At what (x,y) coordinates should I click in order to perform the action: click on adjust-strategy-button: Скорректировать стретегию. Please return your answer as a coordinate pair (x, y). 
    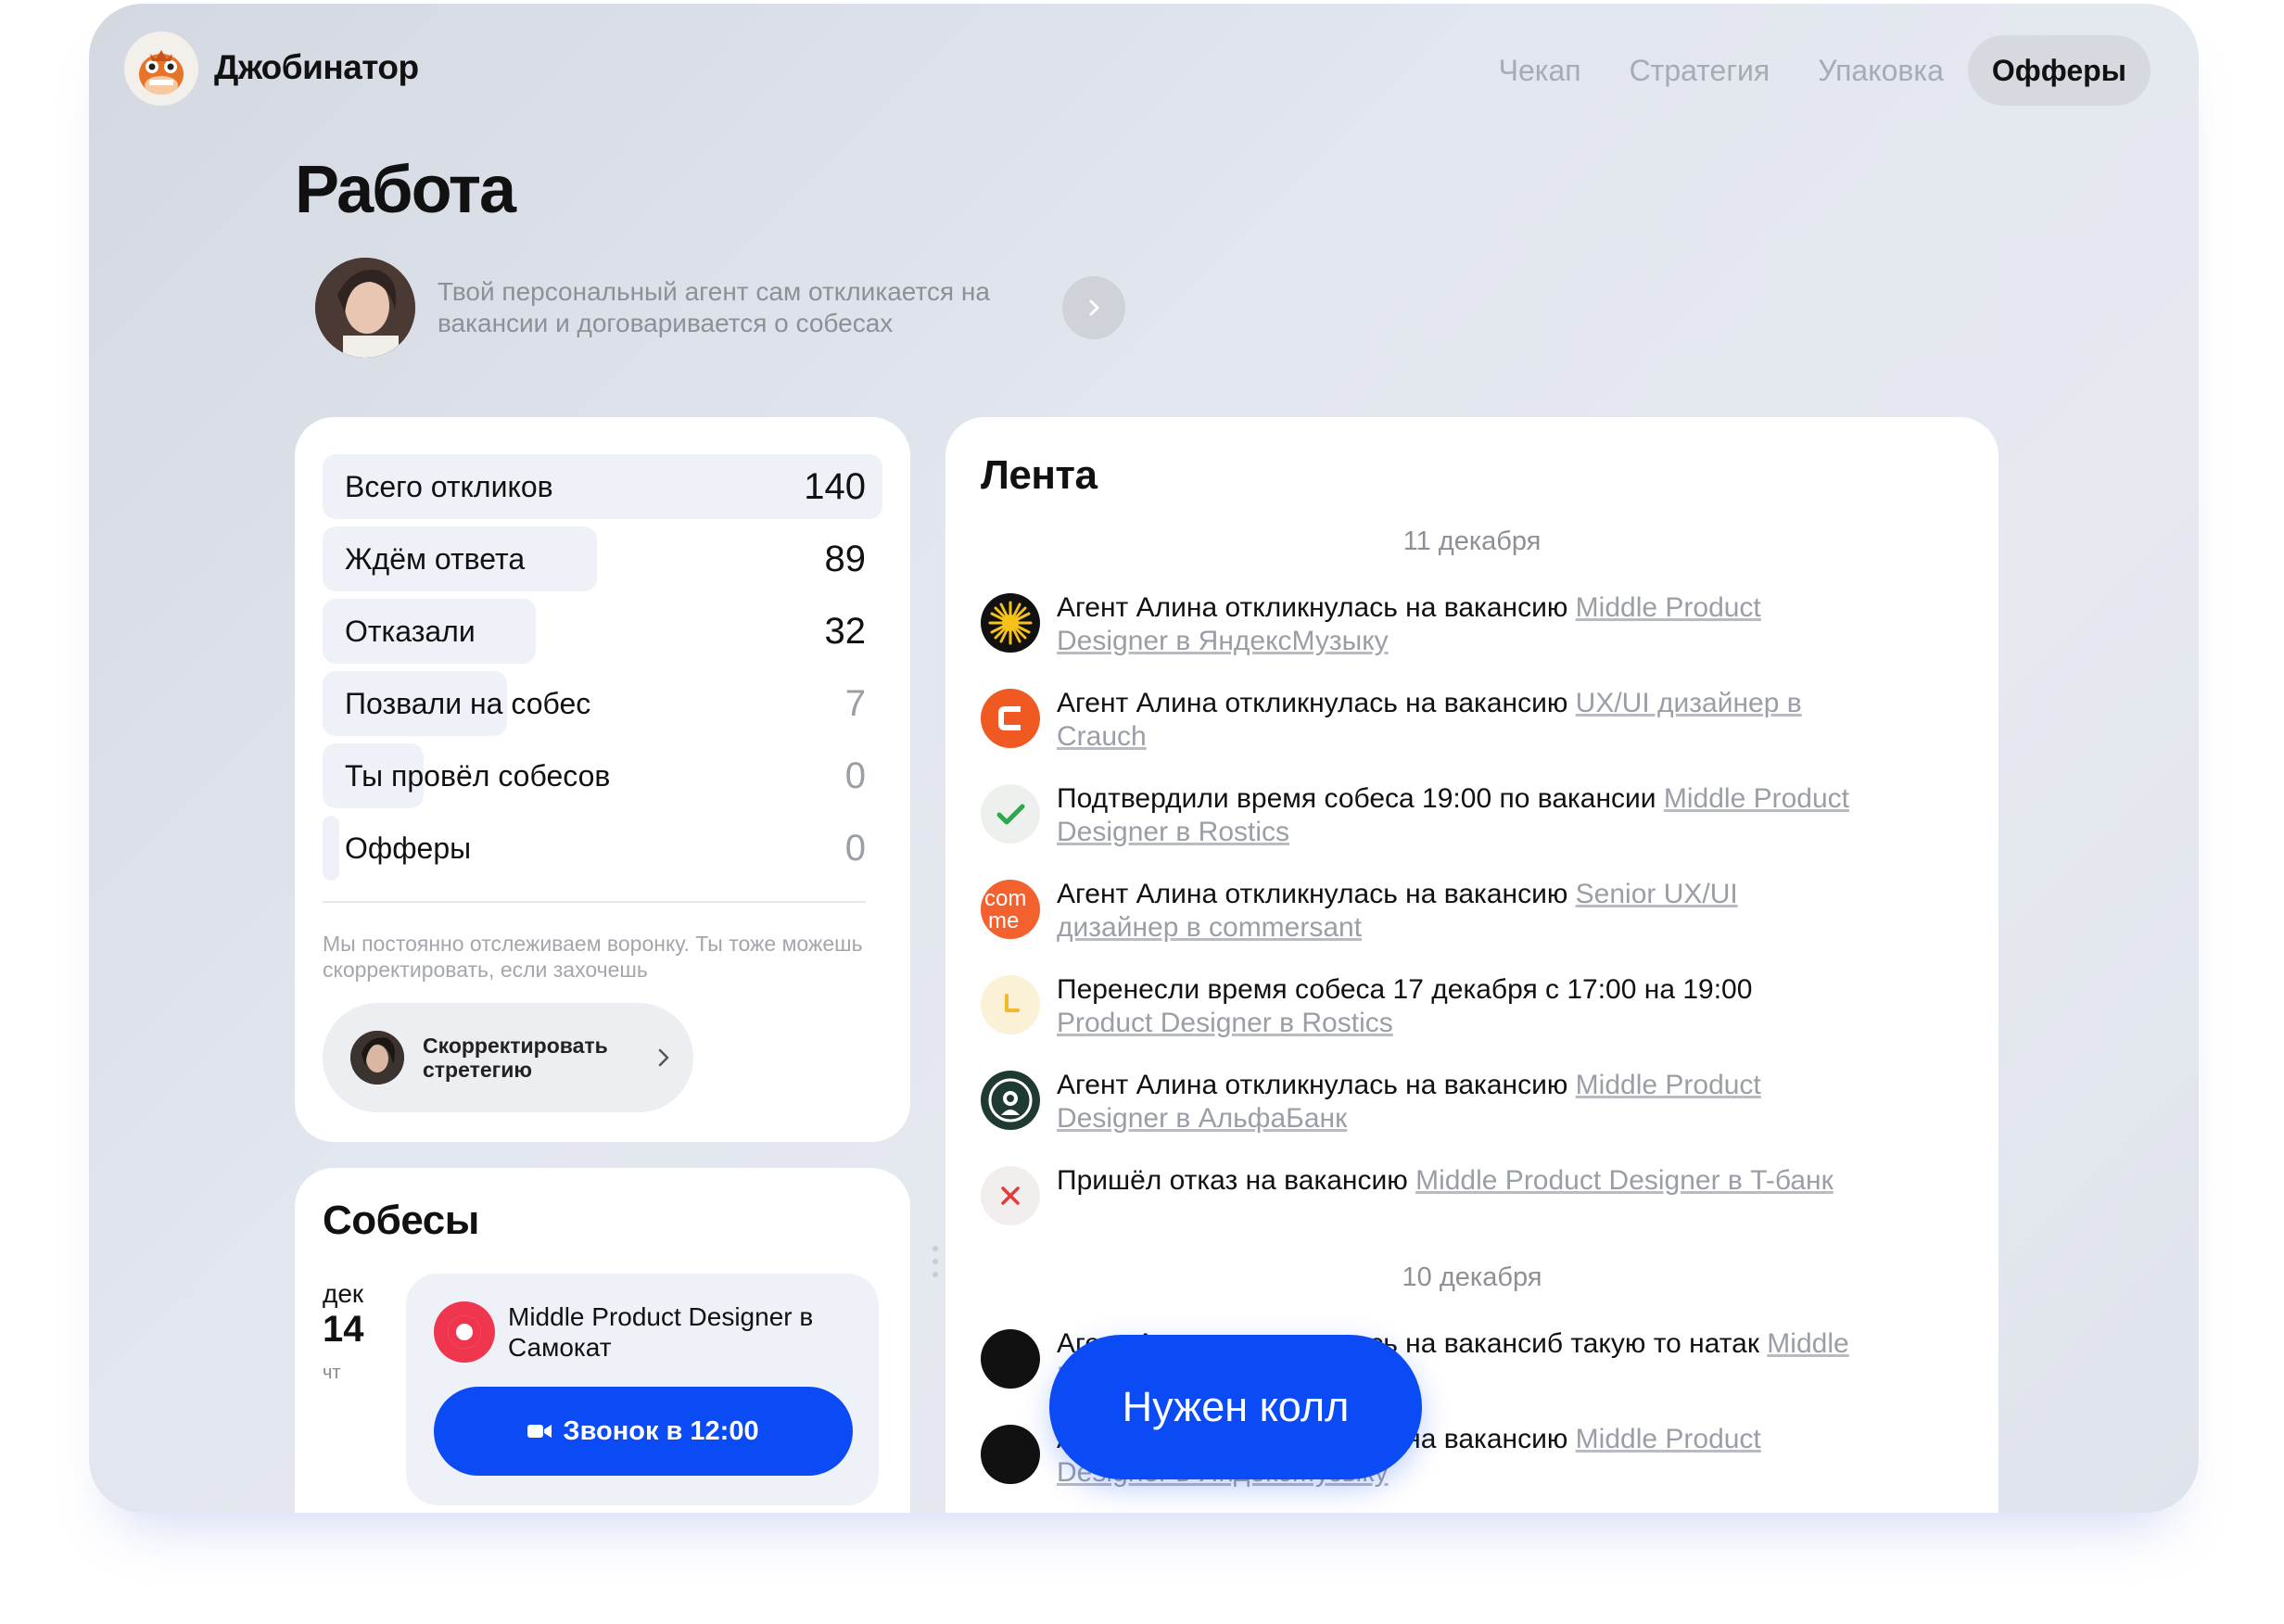
    Looking at the image, I should click on (508, 1057).